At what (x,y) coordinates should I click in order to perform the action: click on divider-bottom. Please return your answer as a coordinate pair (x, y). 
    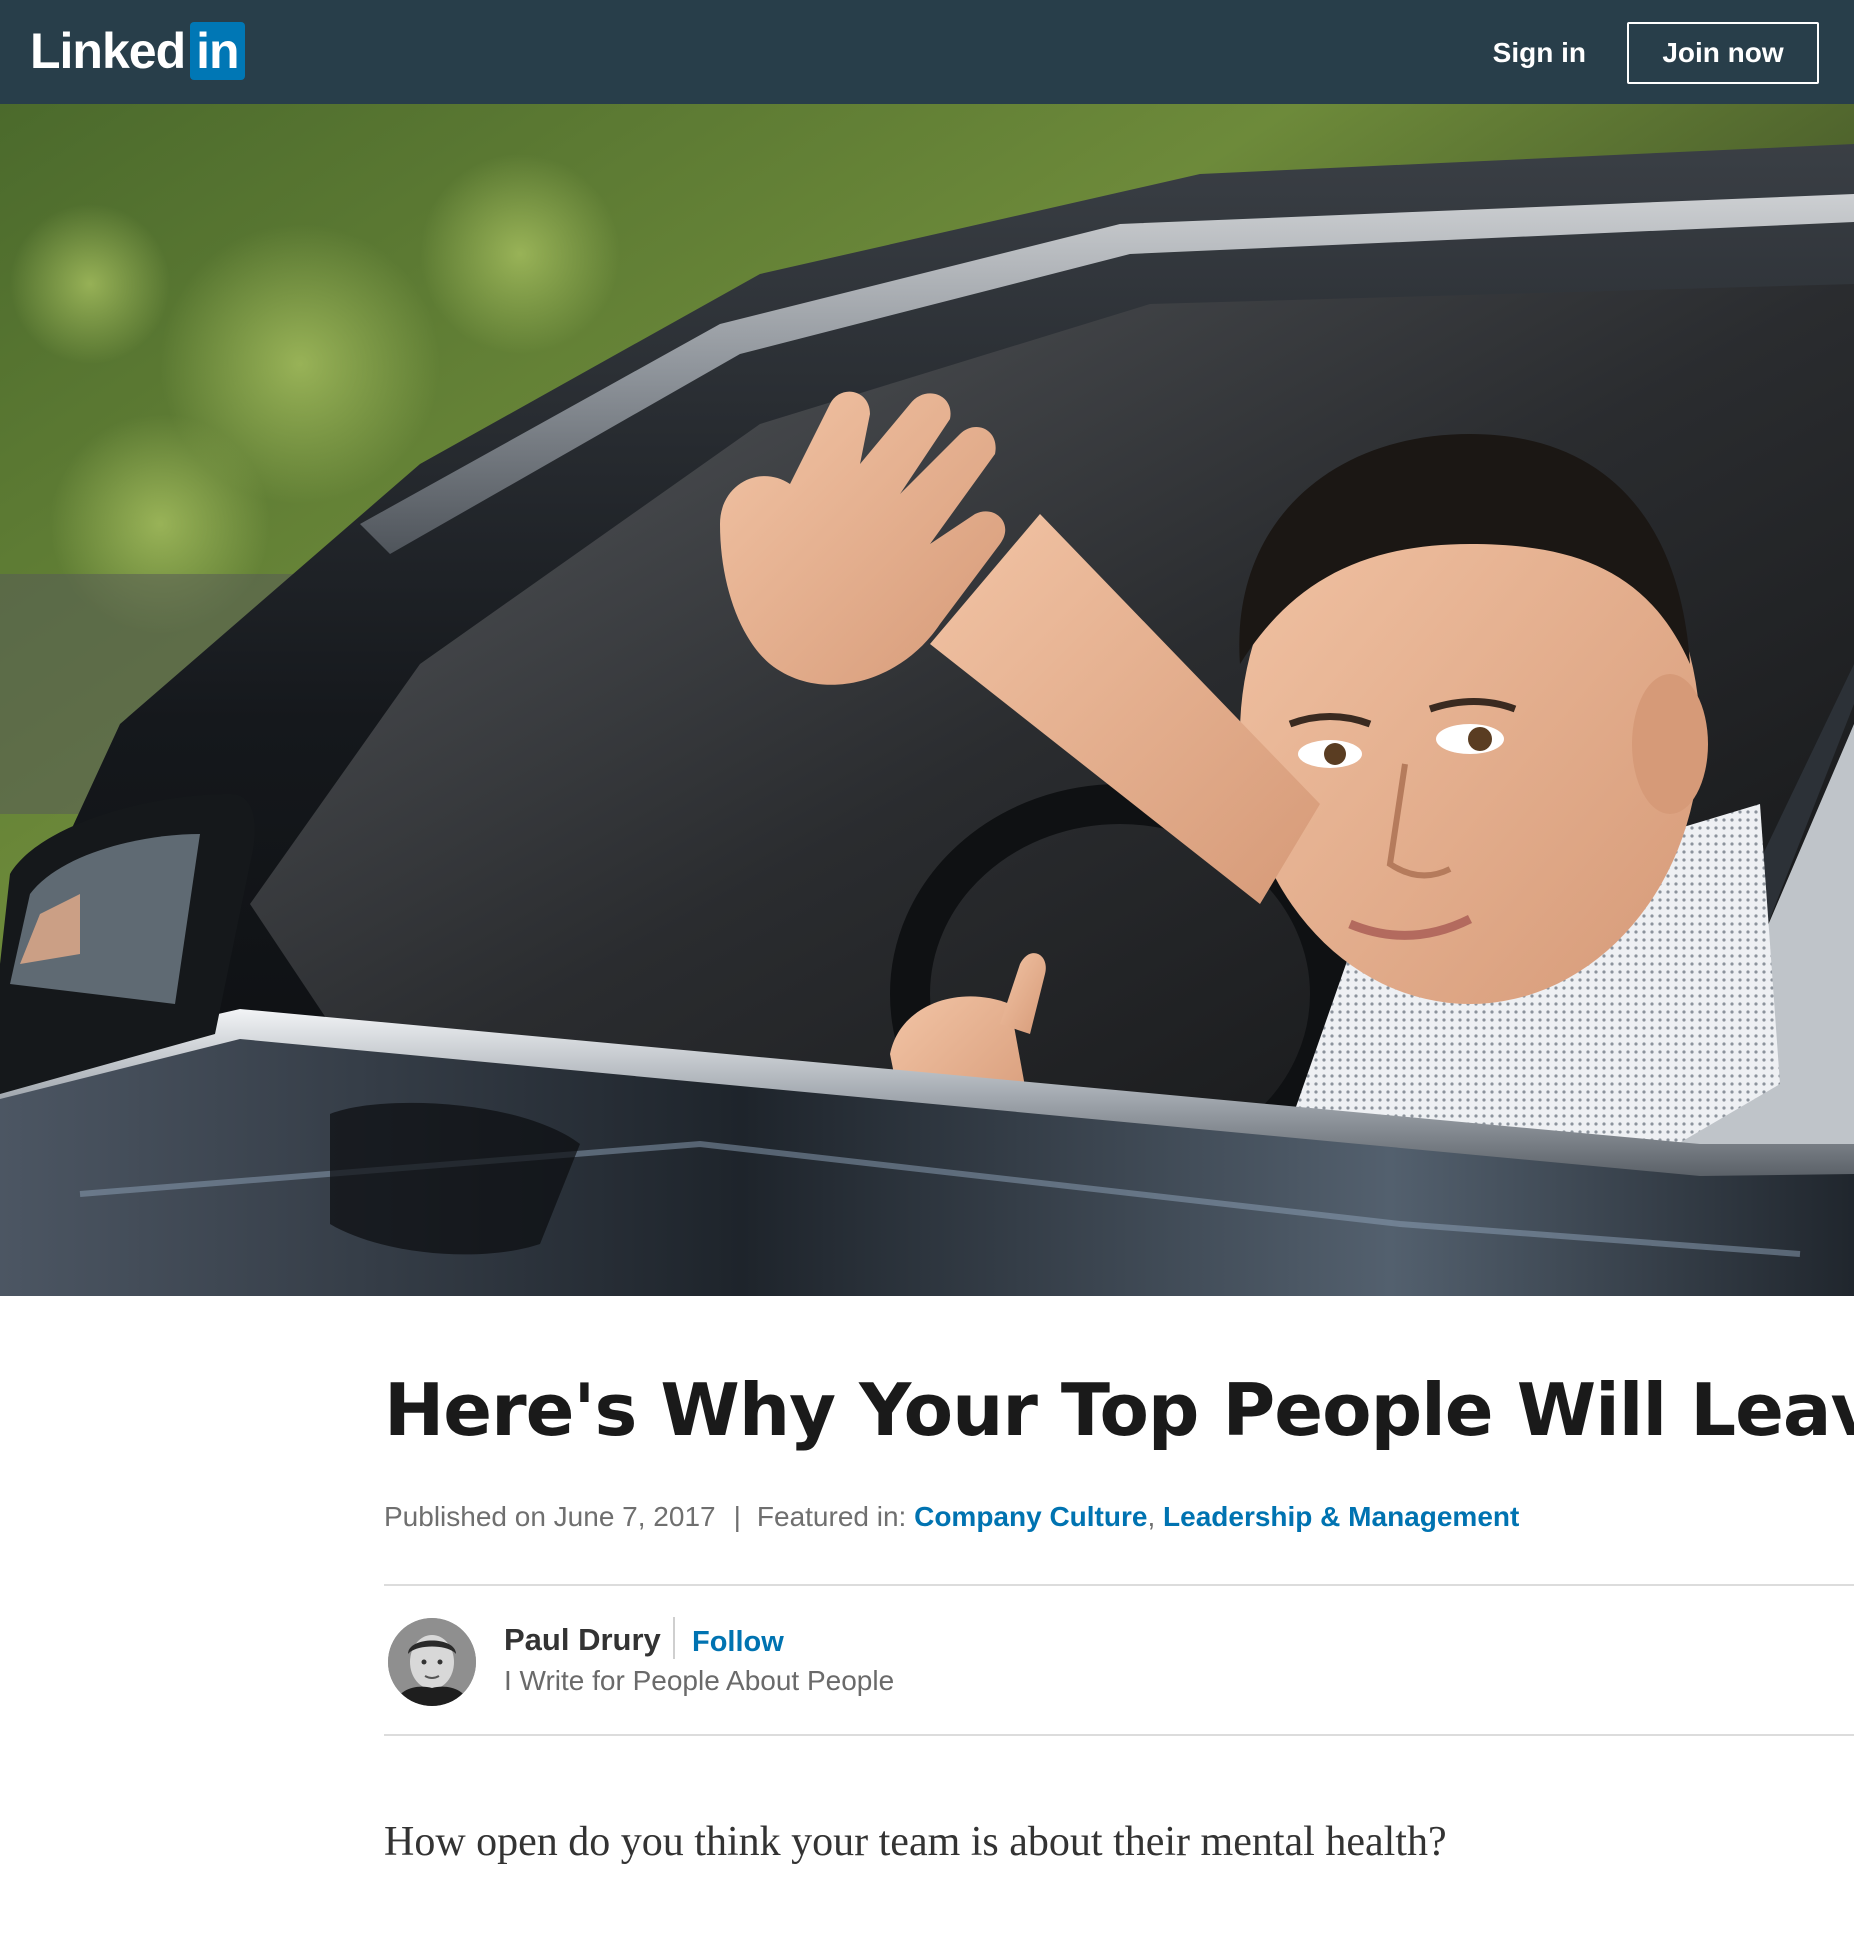
    Looking at the image, I should click on (1119, 1735).